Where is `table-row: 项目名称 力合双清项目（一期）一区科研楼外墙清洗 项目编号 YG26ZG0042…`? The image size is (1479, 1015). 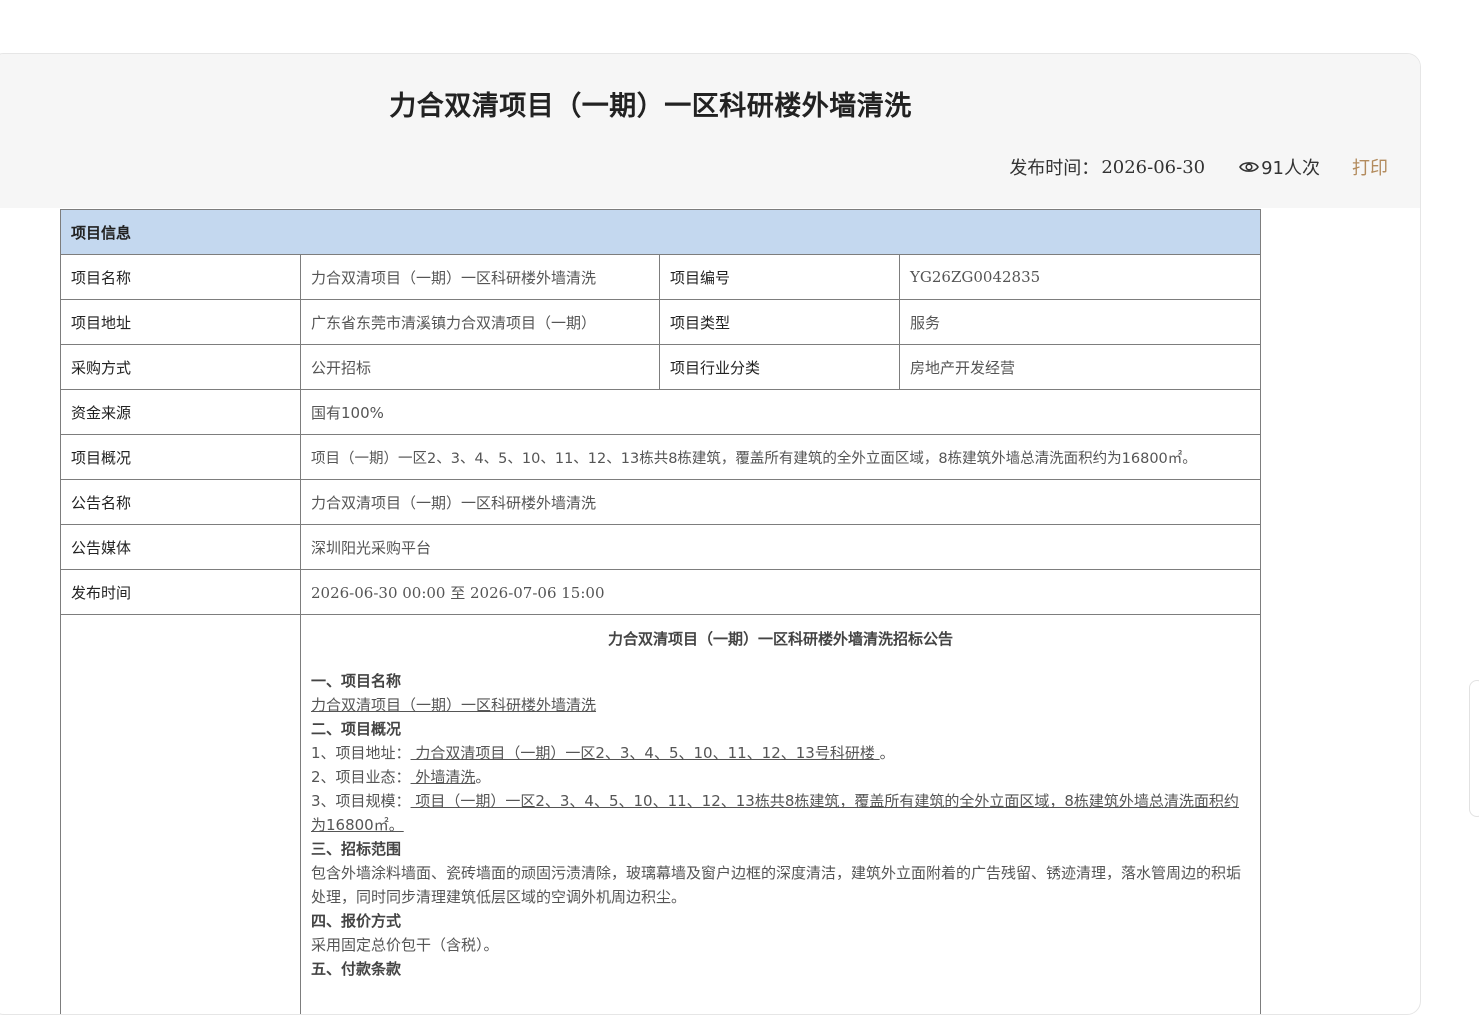 table-row: 项目名称 力合双清项目（一期）一区科研楼外墙清洗 项目编号 YG26ZG0042… is located at coordinates (661, 277).